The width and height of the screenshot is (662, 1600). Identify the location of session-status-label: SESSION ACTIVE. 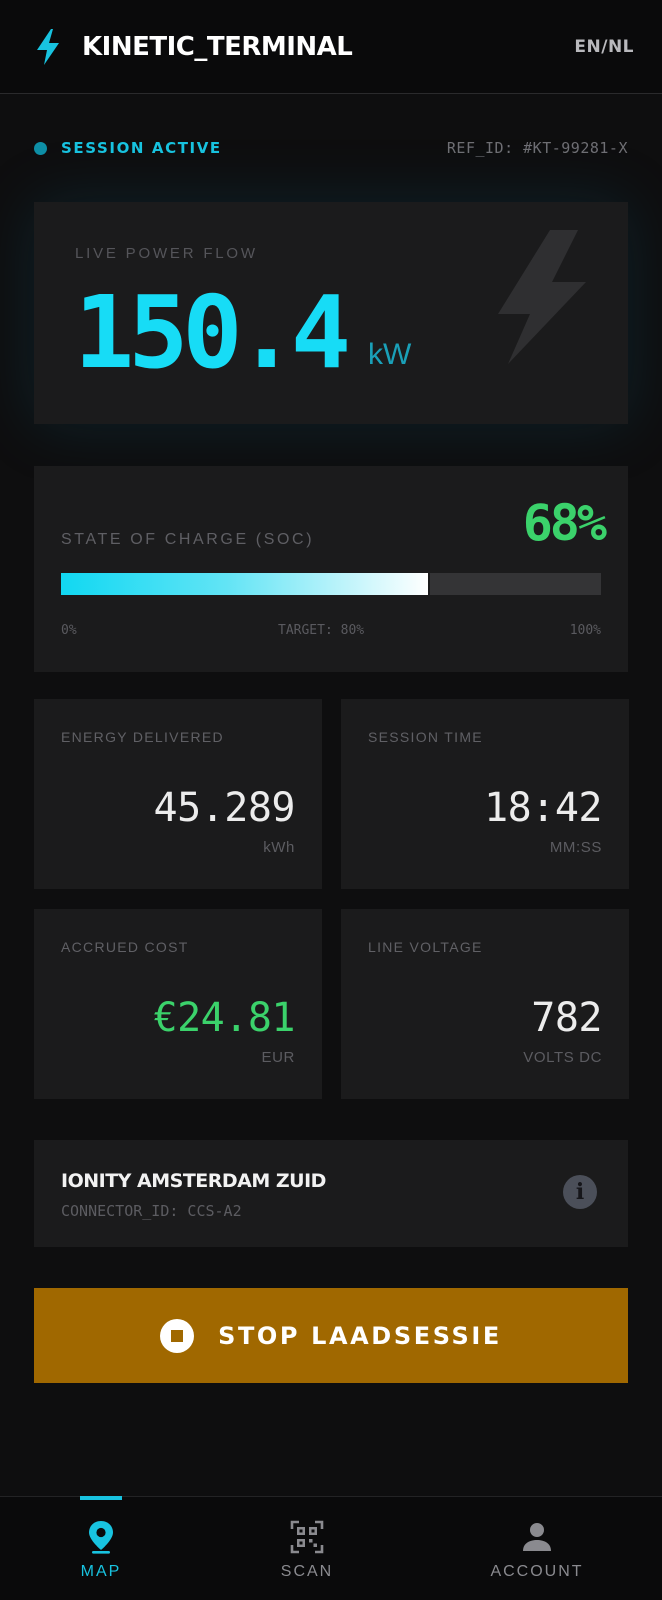
(141, 148).